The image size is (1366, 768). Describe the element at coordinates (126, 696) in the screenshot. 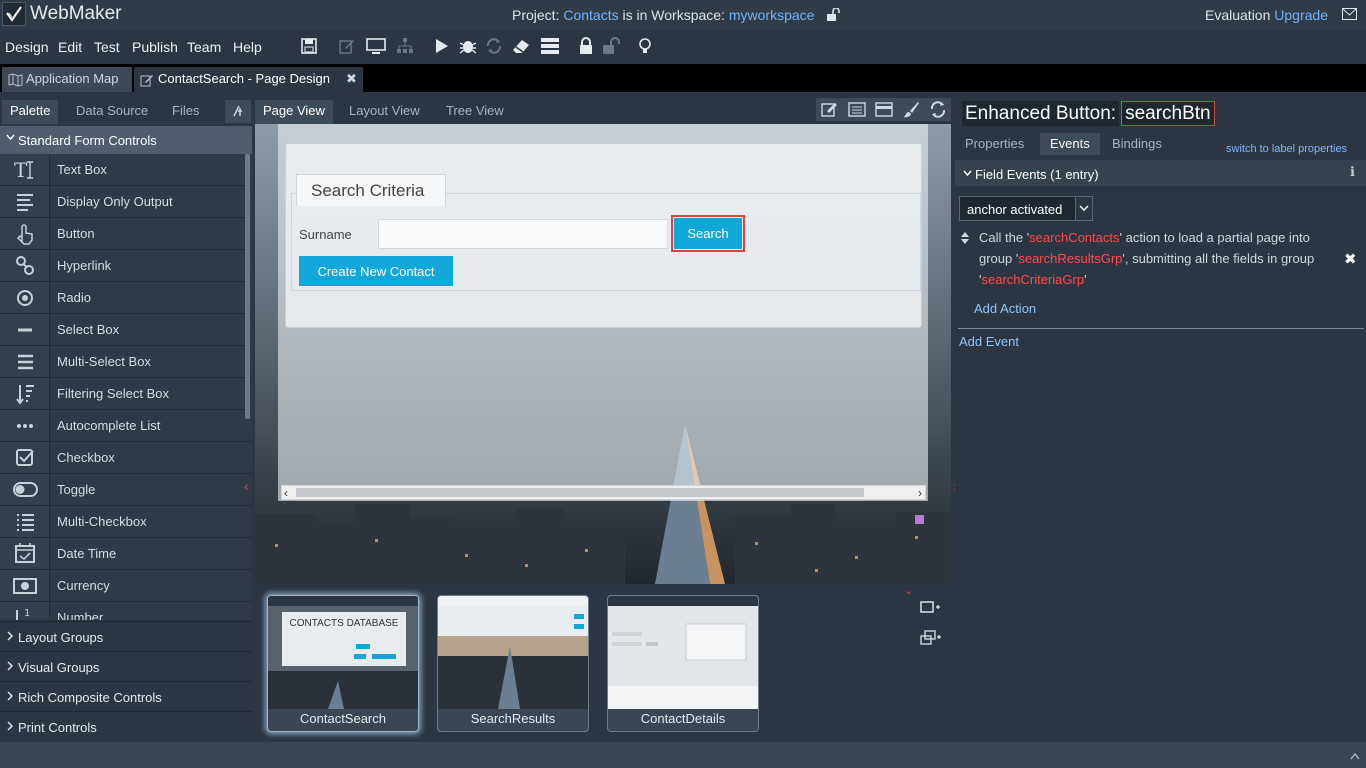

I see `group-rich-composite: Rich Composite Controls` at that location.